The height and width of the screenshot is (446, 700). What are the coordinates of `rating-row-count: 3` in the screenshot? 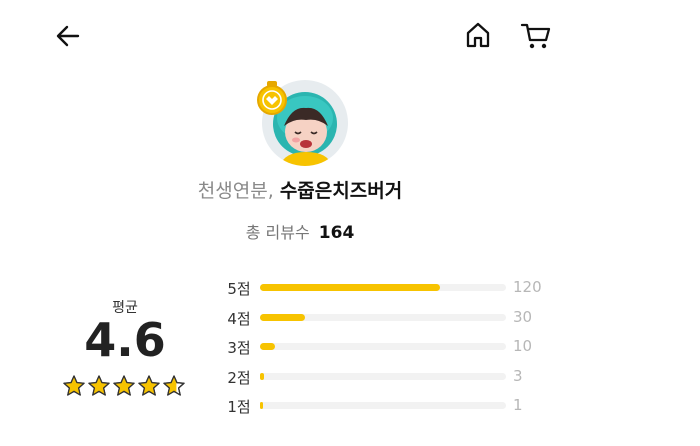 It's located at (518, 375).